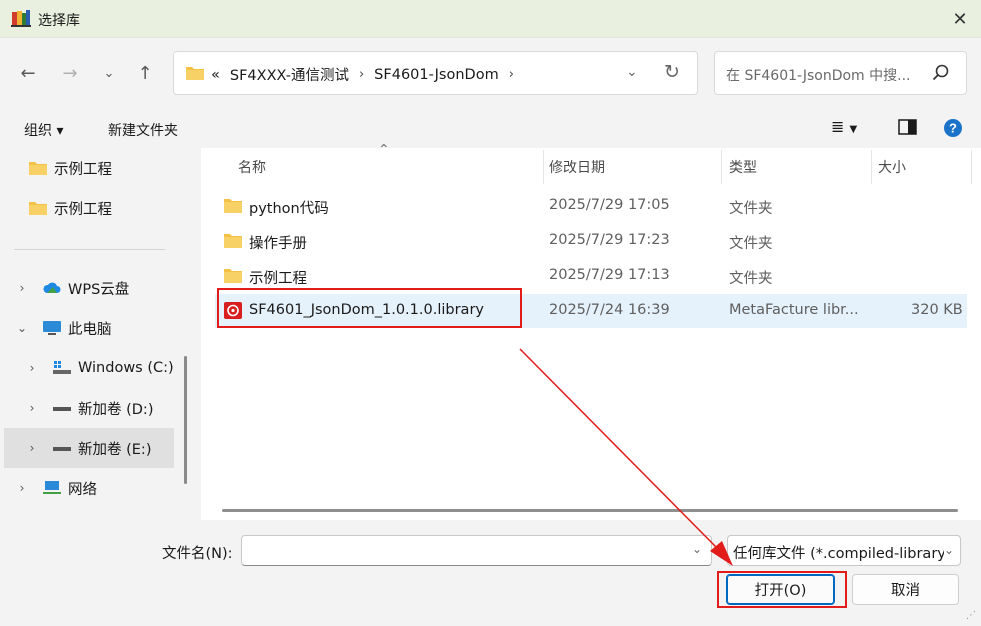  I want to click on library-app-icon, so click(21, 18).